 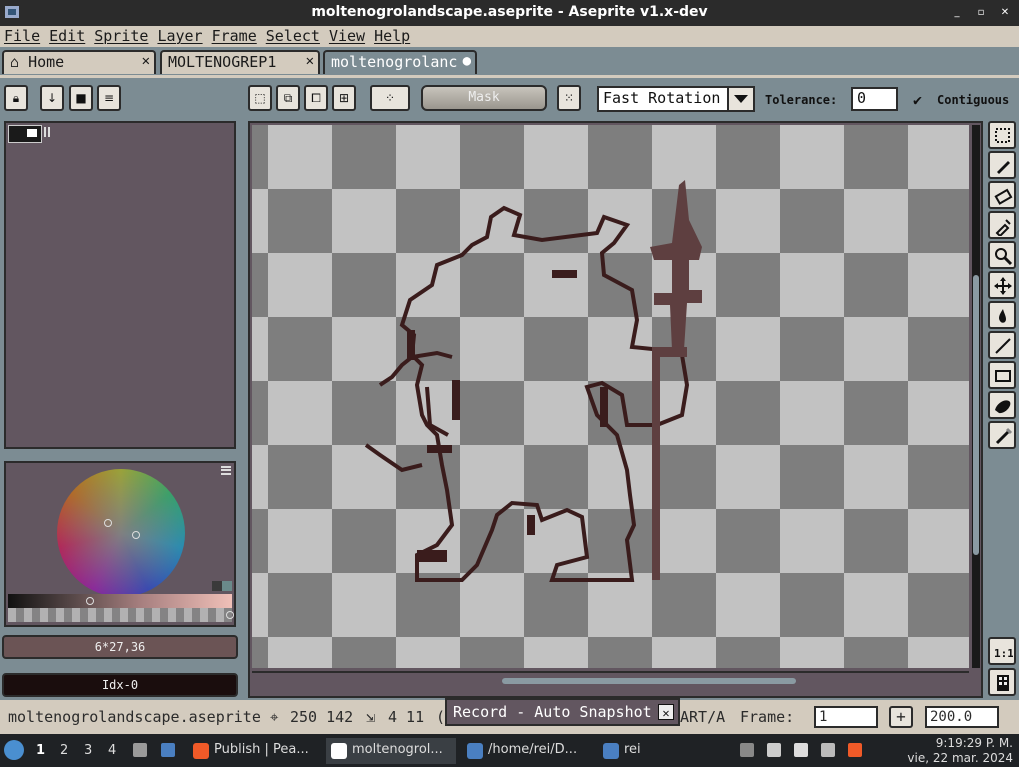 I want to click on eyedropper-tool-icon, so click(x=1002, y=225).